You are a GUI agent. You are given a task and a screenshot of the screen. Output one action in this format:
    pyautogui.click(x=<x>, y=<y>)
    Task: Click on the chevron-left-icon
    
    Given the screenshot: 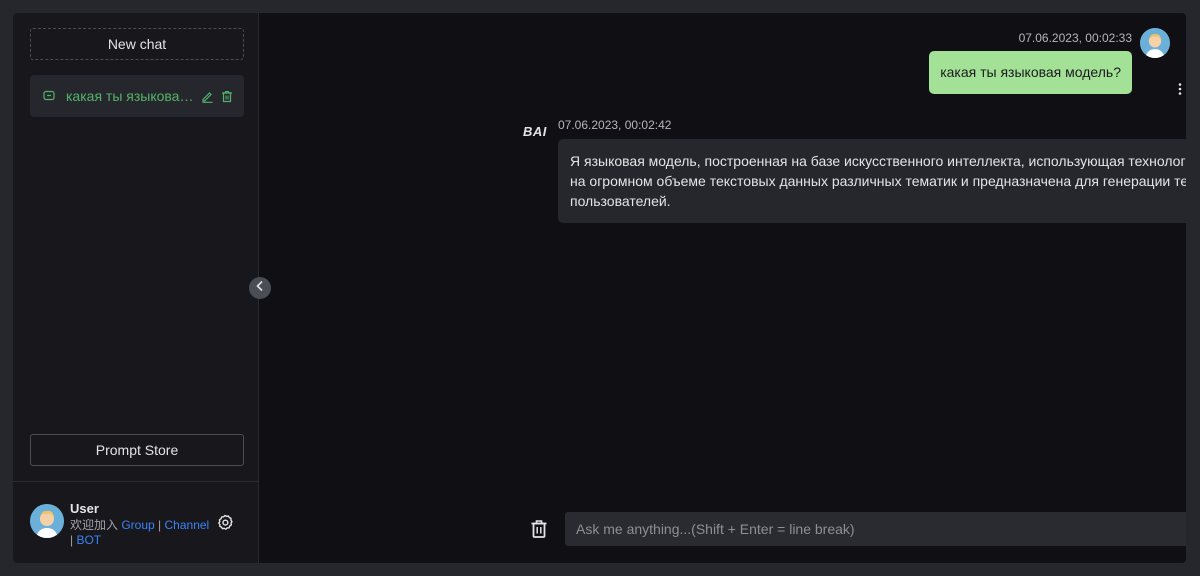 What is the action you would take?
    pyautogui.click(x=260, y=288)
    